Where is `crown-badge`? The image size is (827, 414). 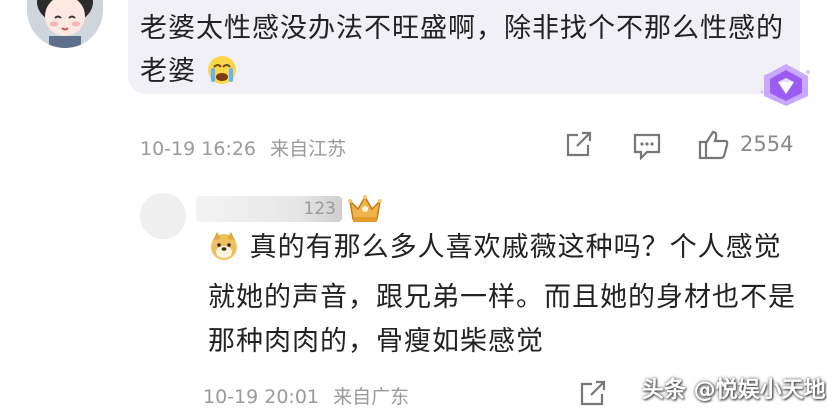 crown-badge is located at coordinates (365, 208).